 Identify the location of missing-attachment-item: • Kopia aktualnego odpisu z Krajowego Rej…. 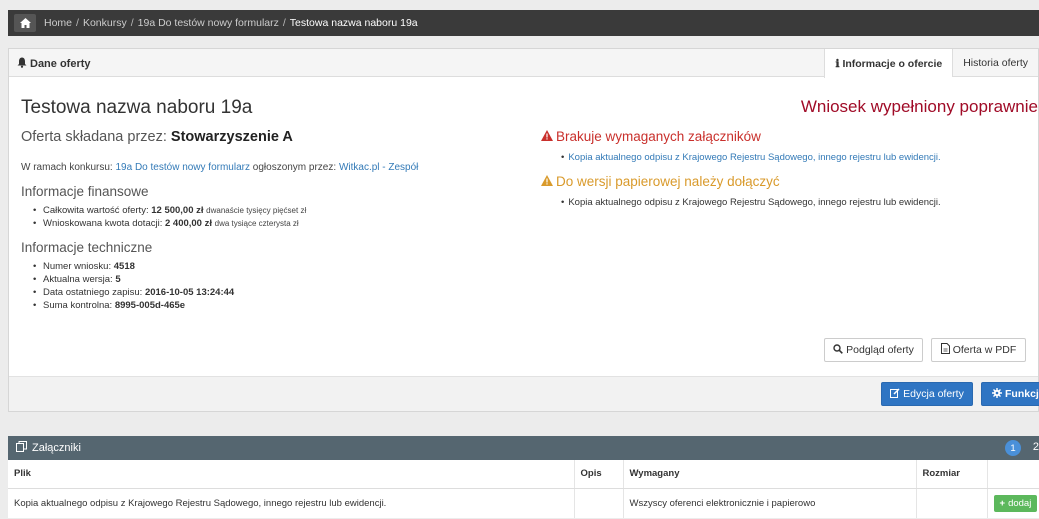
(751, 157).